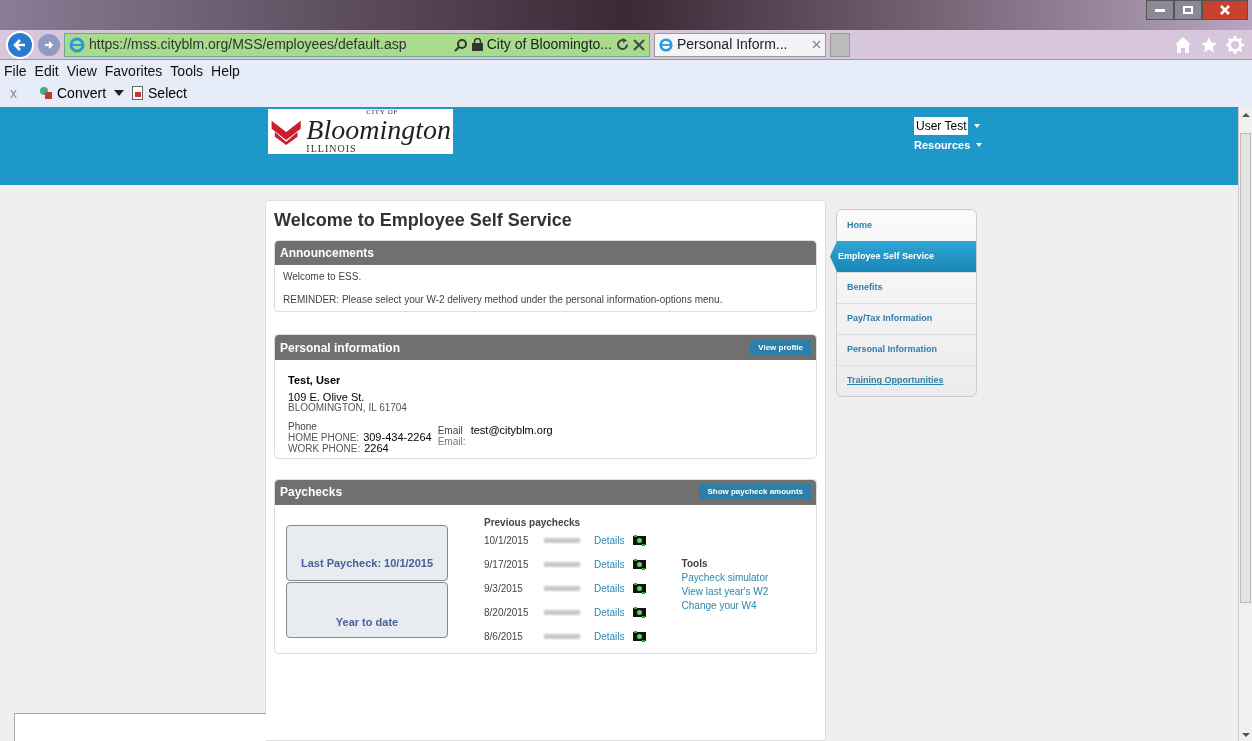 The image size is (1252, 741). What do you see at coordinates (533, 522) in the screenshot?
I see `section-label: Previous paychecks` at bounding box center [533, 522].